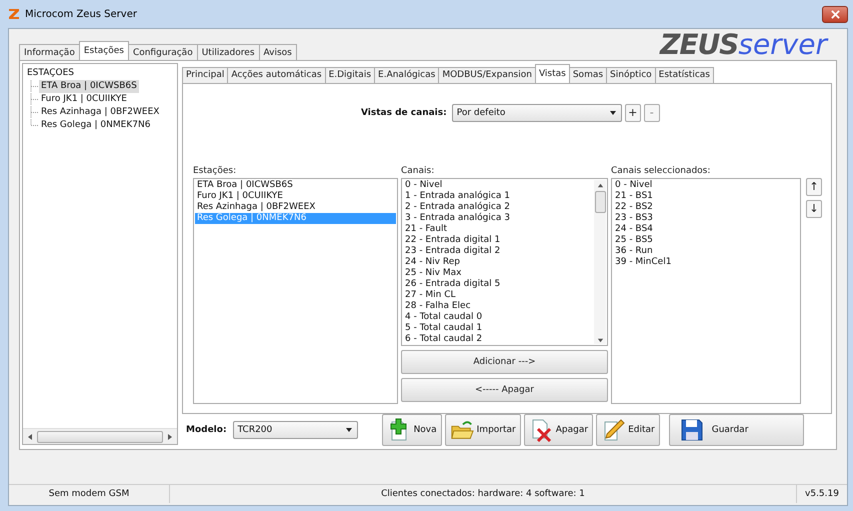 The width and height of the screenshot is (853, 511). I want to click on tab: Estatísticas, so click(684, 74).